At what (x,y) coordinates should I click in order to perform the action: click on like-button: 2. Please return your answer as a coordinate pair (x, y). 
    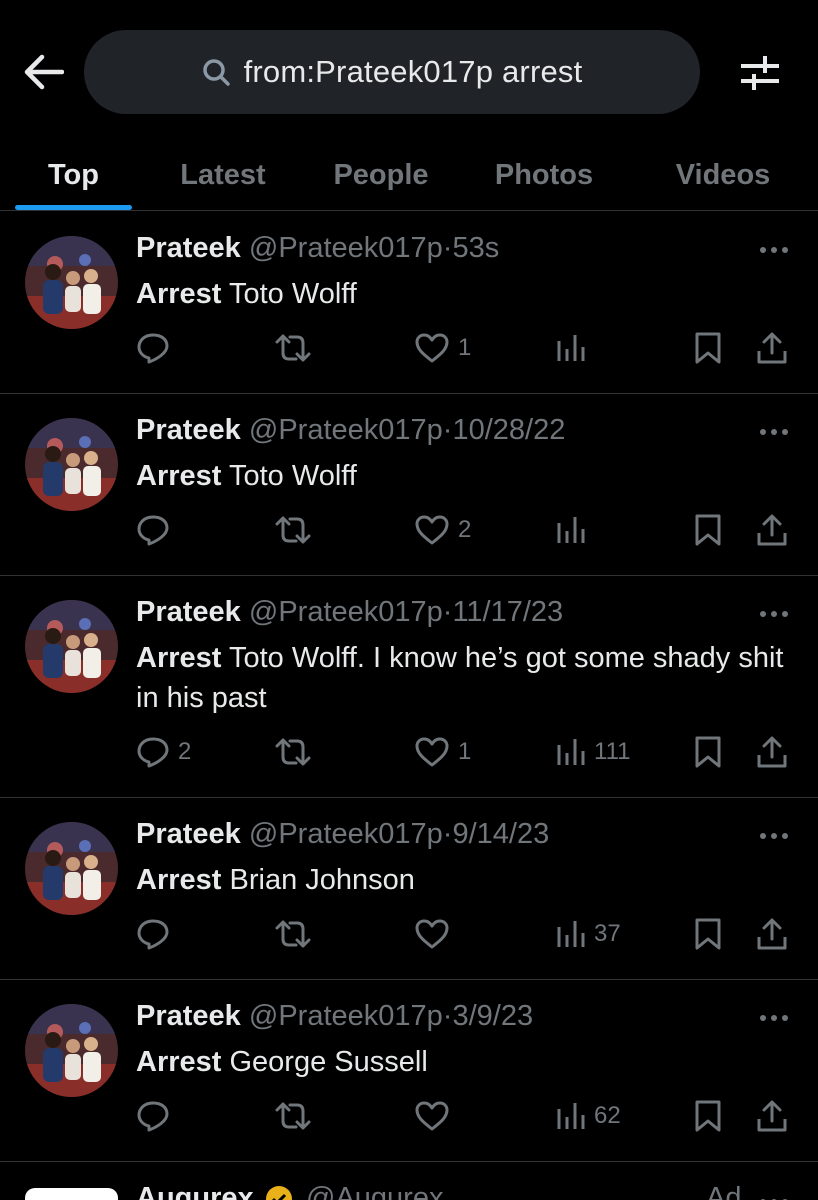
    Looking at the image, I should click on (442, 530).